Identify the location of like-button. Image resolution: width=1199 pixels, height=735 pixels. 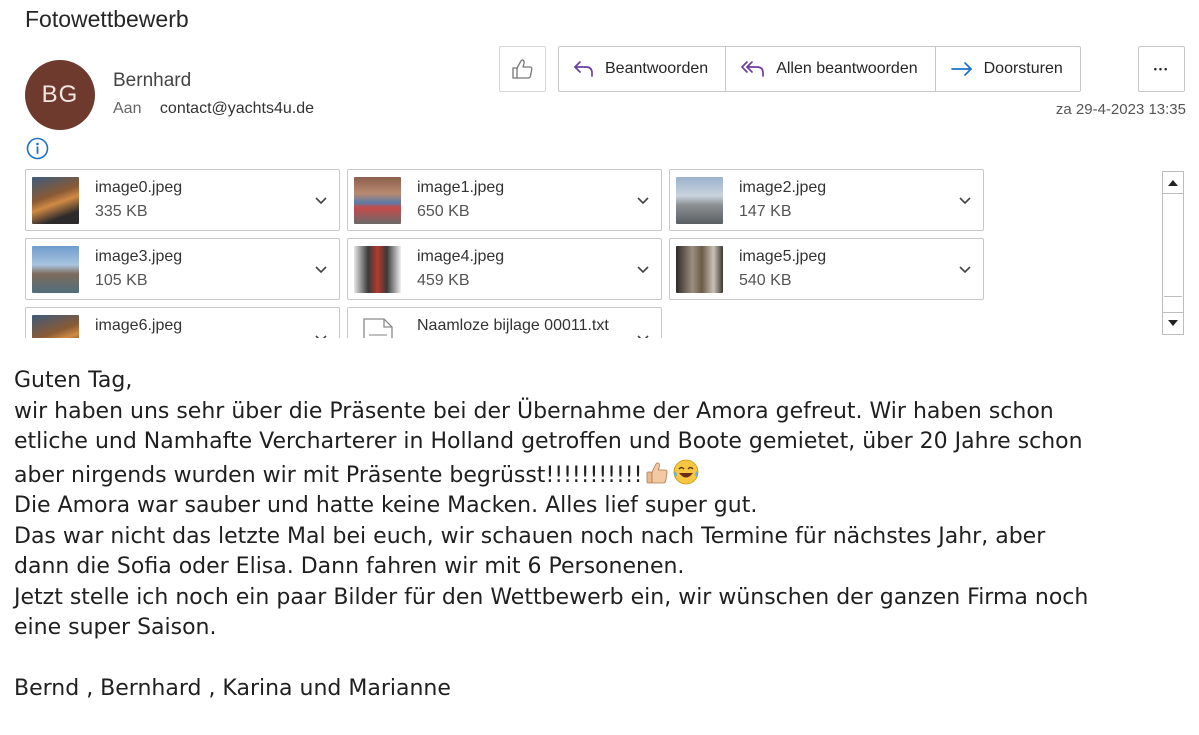
(522, 69).